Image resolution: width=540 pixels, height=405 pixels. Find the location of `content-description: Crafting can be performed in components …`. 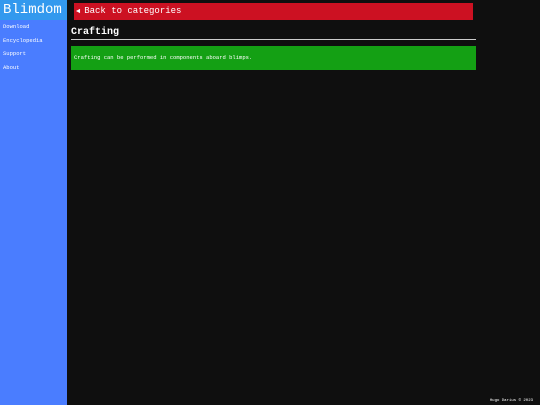

content-description: Crafting can be performed in components … is located at coordinates (273, 58).